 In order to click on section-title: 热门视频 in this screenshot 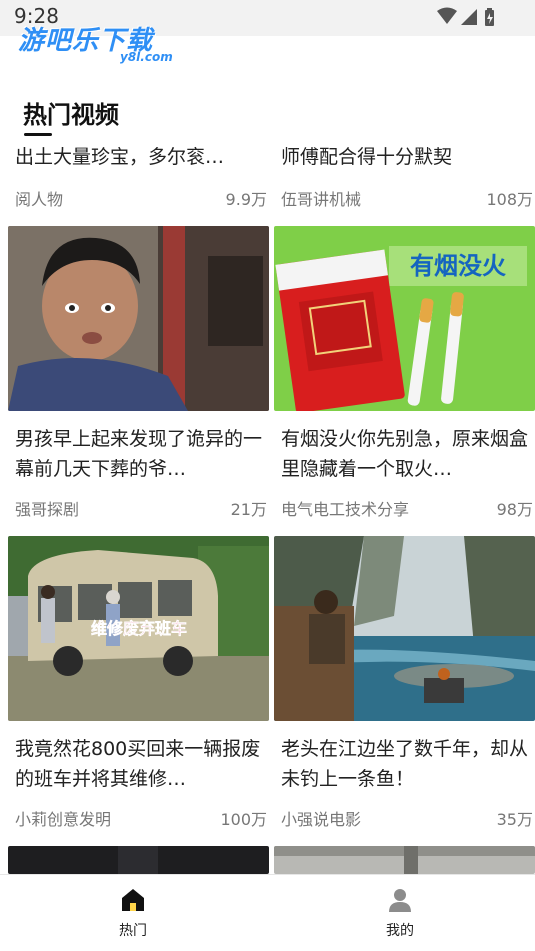, I will do `click(71, 115)`.